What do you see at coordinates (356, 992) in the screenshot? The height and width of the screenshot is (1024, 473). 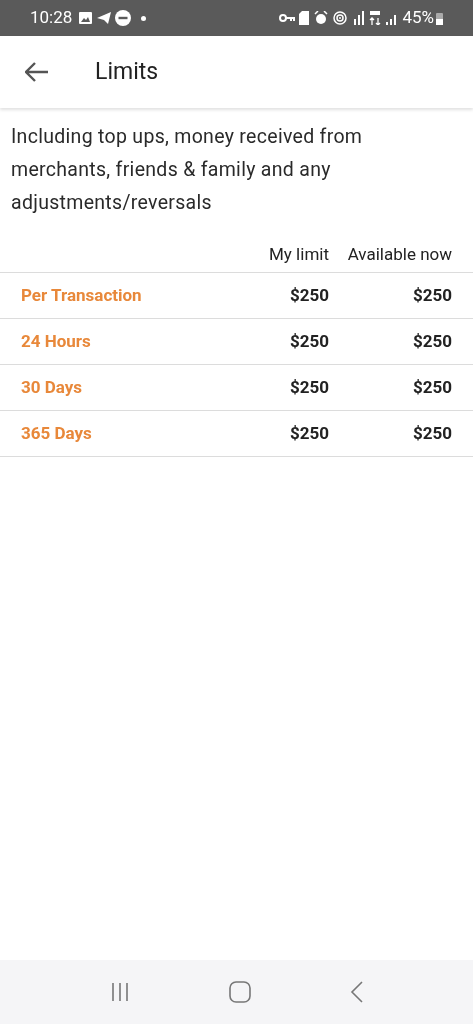 I see `back-icon` at bounding box center [356, 992].